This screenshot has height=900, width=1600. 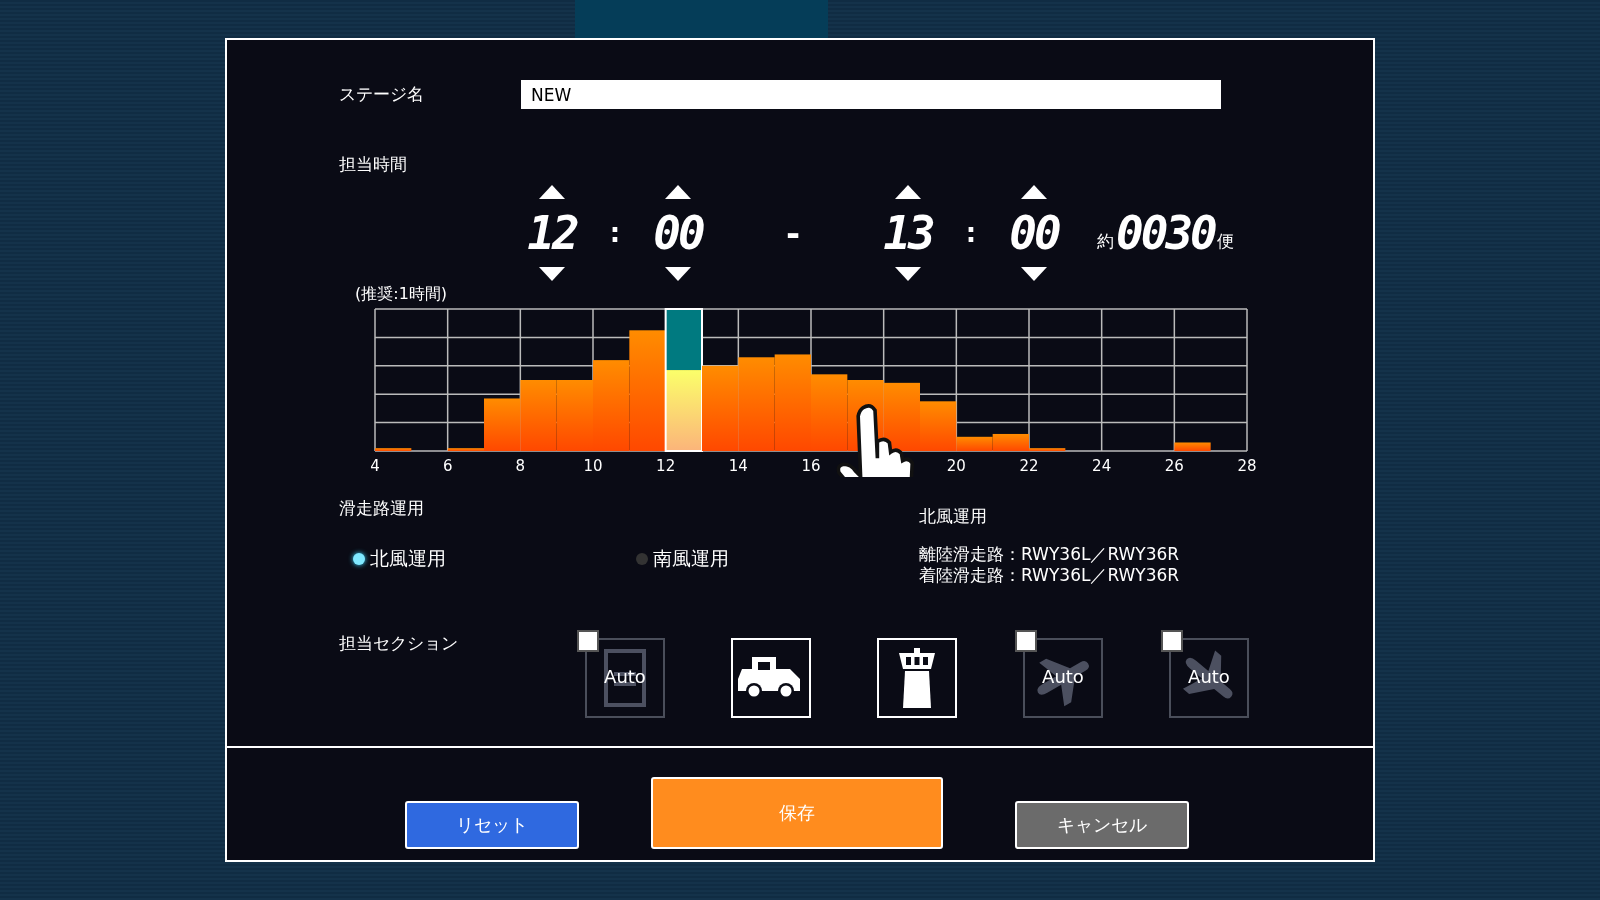 What do you see at coordinates (738, 466) in the screenshot?
I see `axis-label: 14` at bounding box center [738, 466].